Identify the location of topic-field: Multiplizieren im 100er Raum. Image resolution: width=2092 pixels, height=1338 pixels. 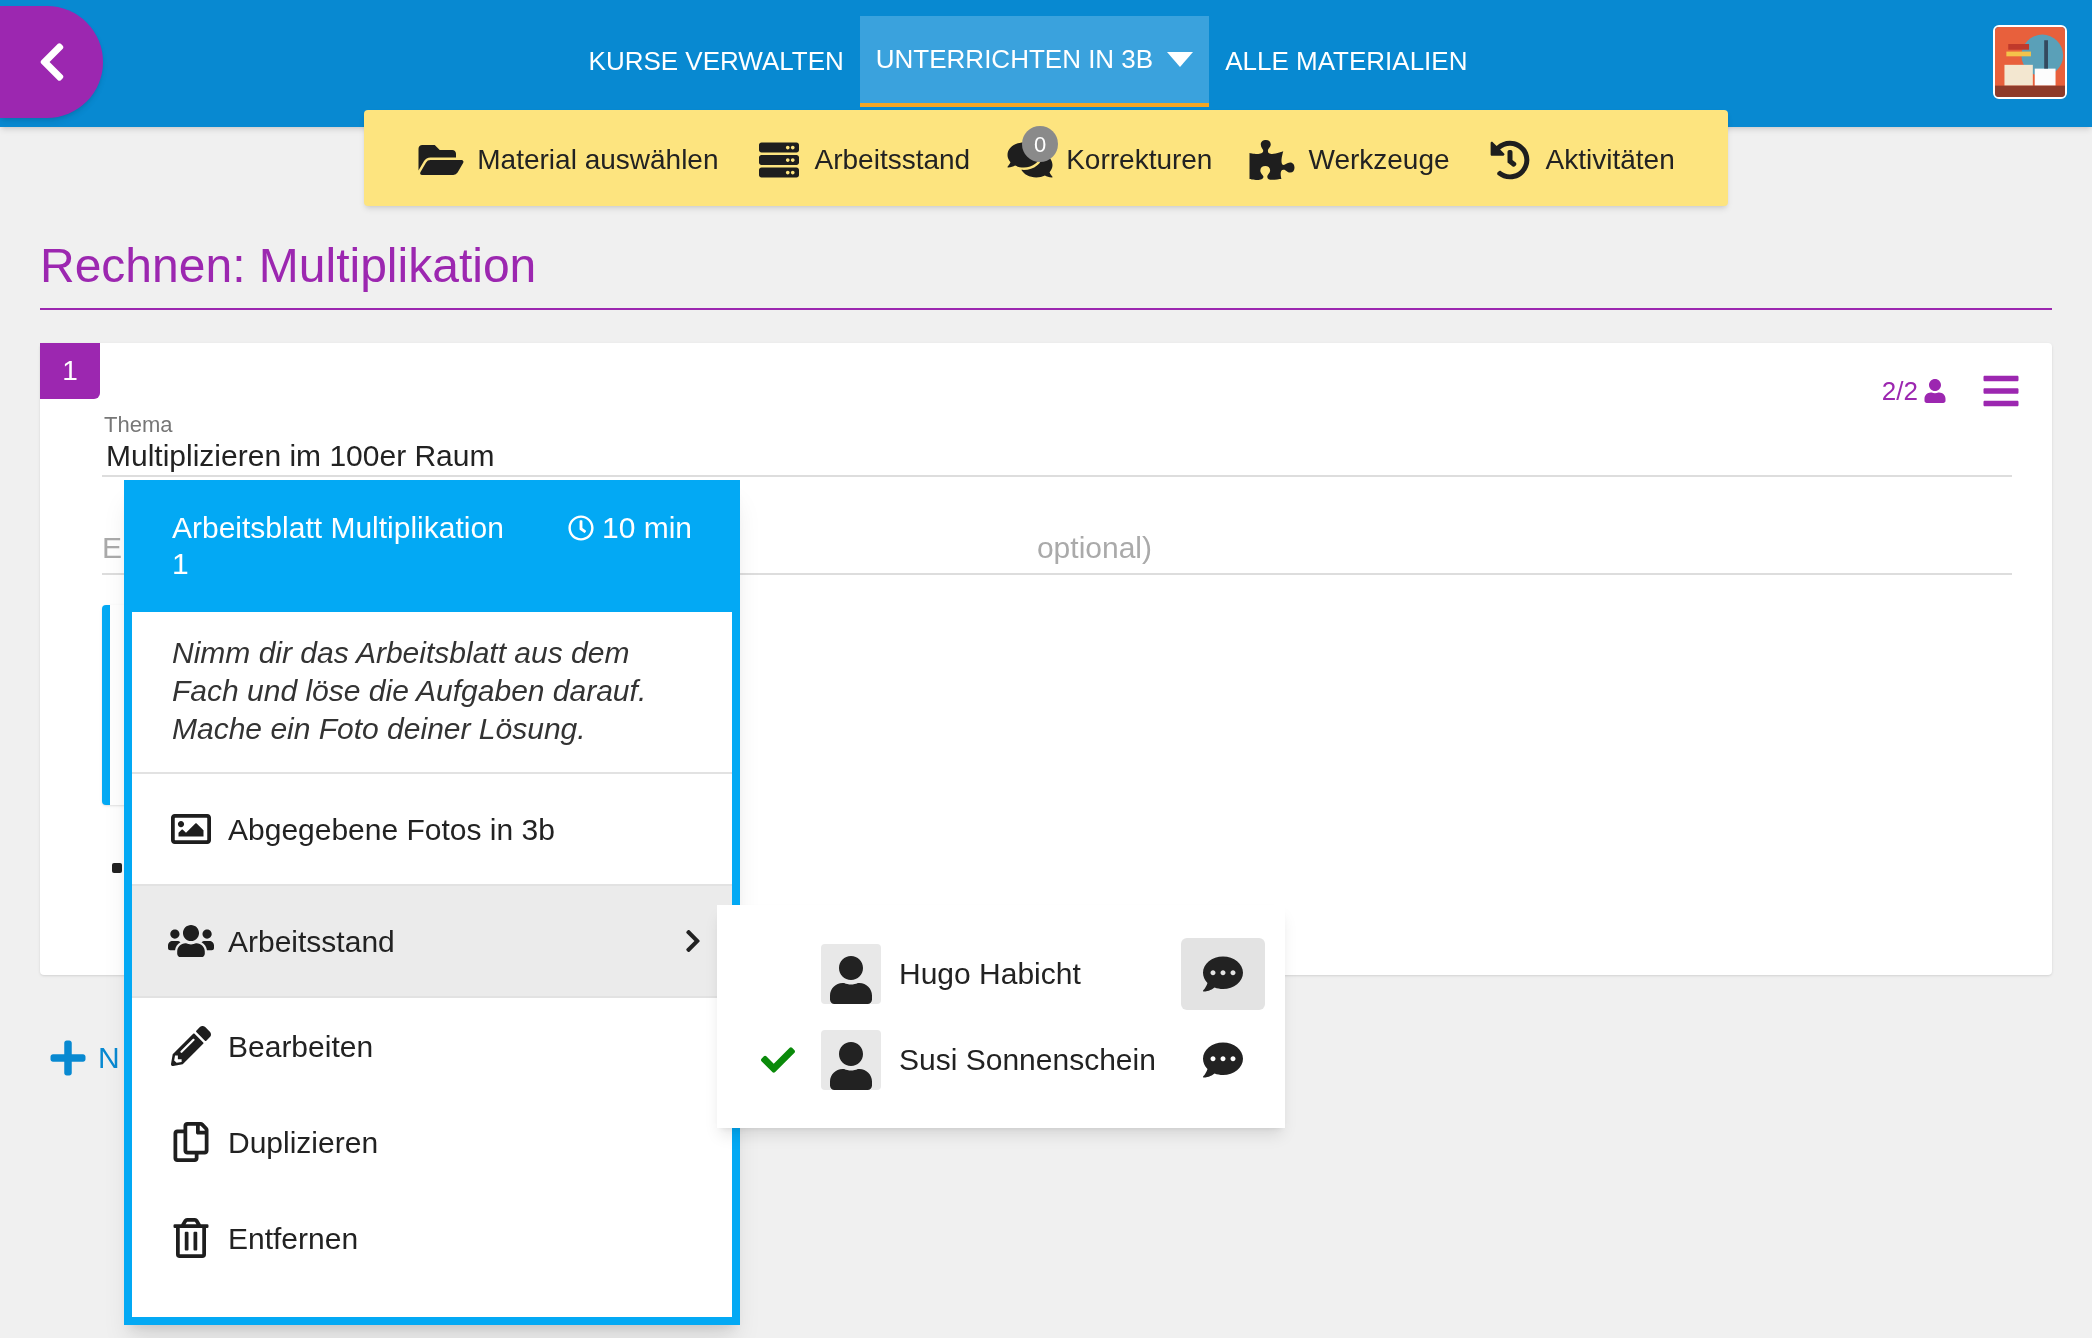
(1057, 457).